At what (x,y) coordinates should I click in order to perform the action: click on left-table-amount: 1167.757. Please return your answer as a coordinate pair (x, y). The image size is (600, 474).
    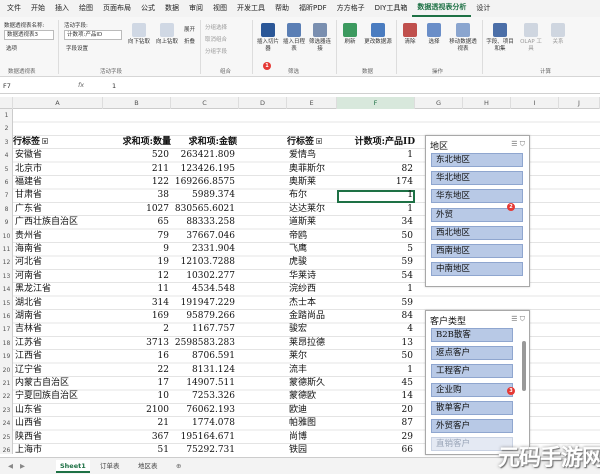
    Looking at the image, I should click on (203, 329).